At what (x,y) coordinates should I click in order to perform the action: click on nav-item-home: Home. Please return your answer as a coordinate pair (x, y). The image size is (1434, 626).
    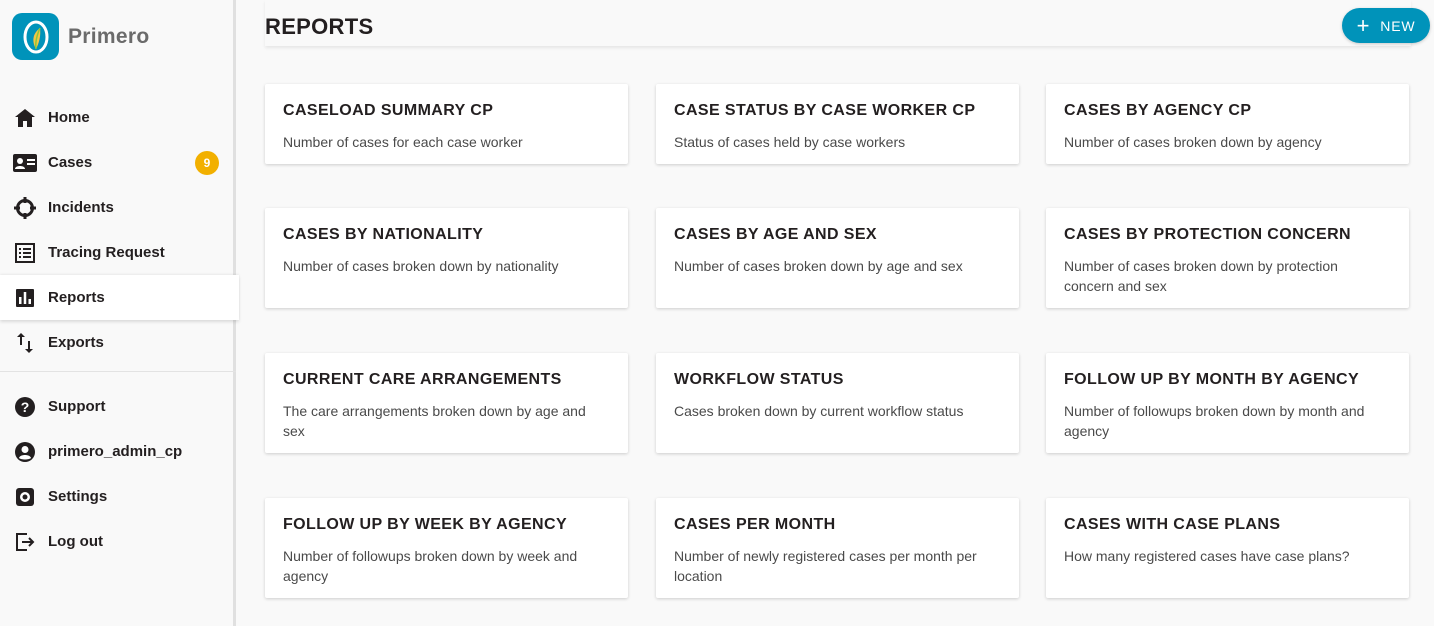
    Looking at the image, I should click on (118, 117).